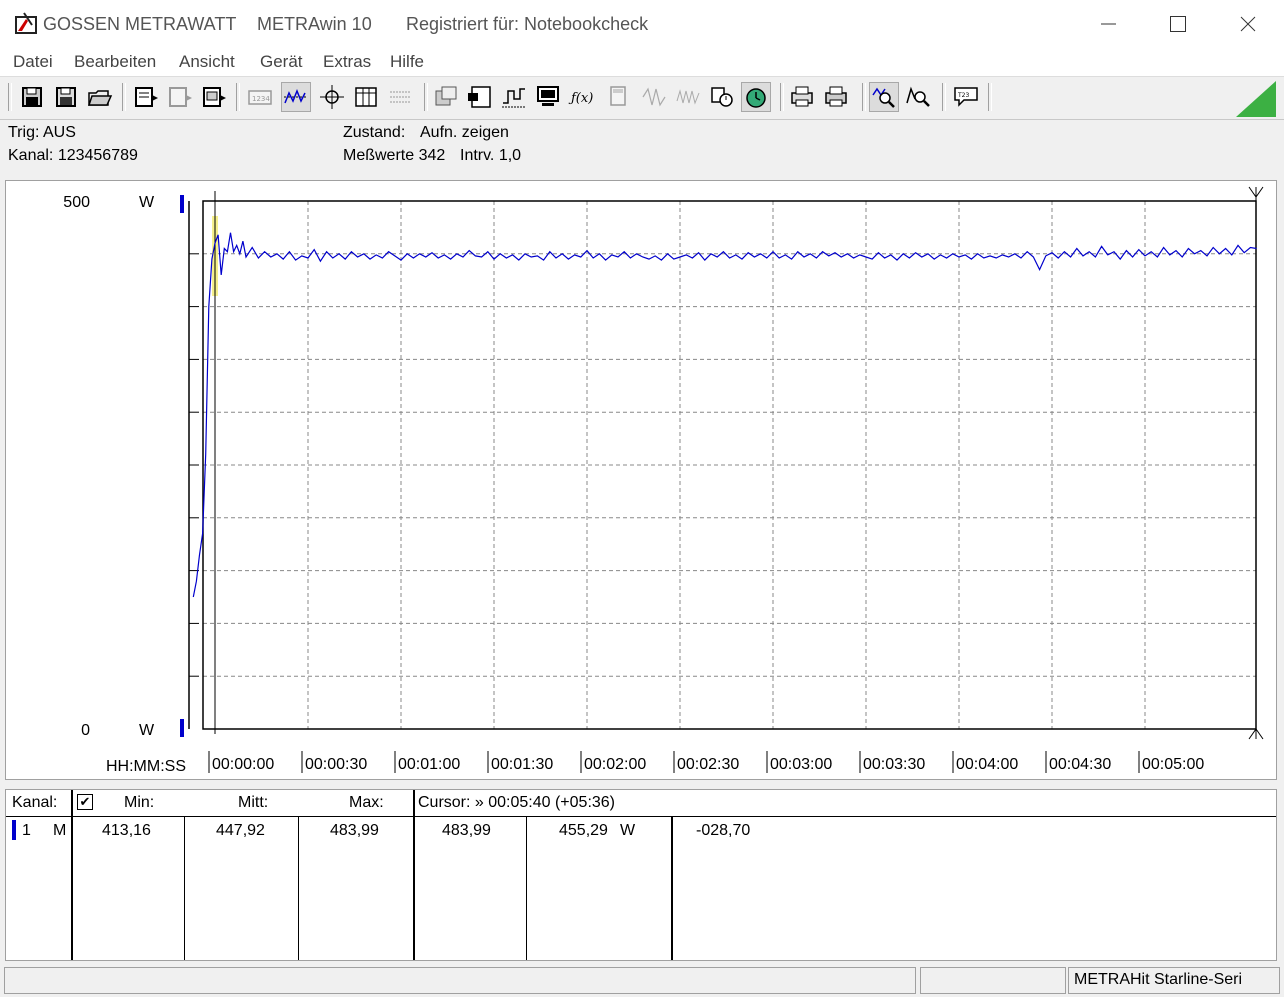  I want to click on menu-geraet: Gerät, so click(281, 62).